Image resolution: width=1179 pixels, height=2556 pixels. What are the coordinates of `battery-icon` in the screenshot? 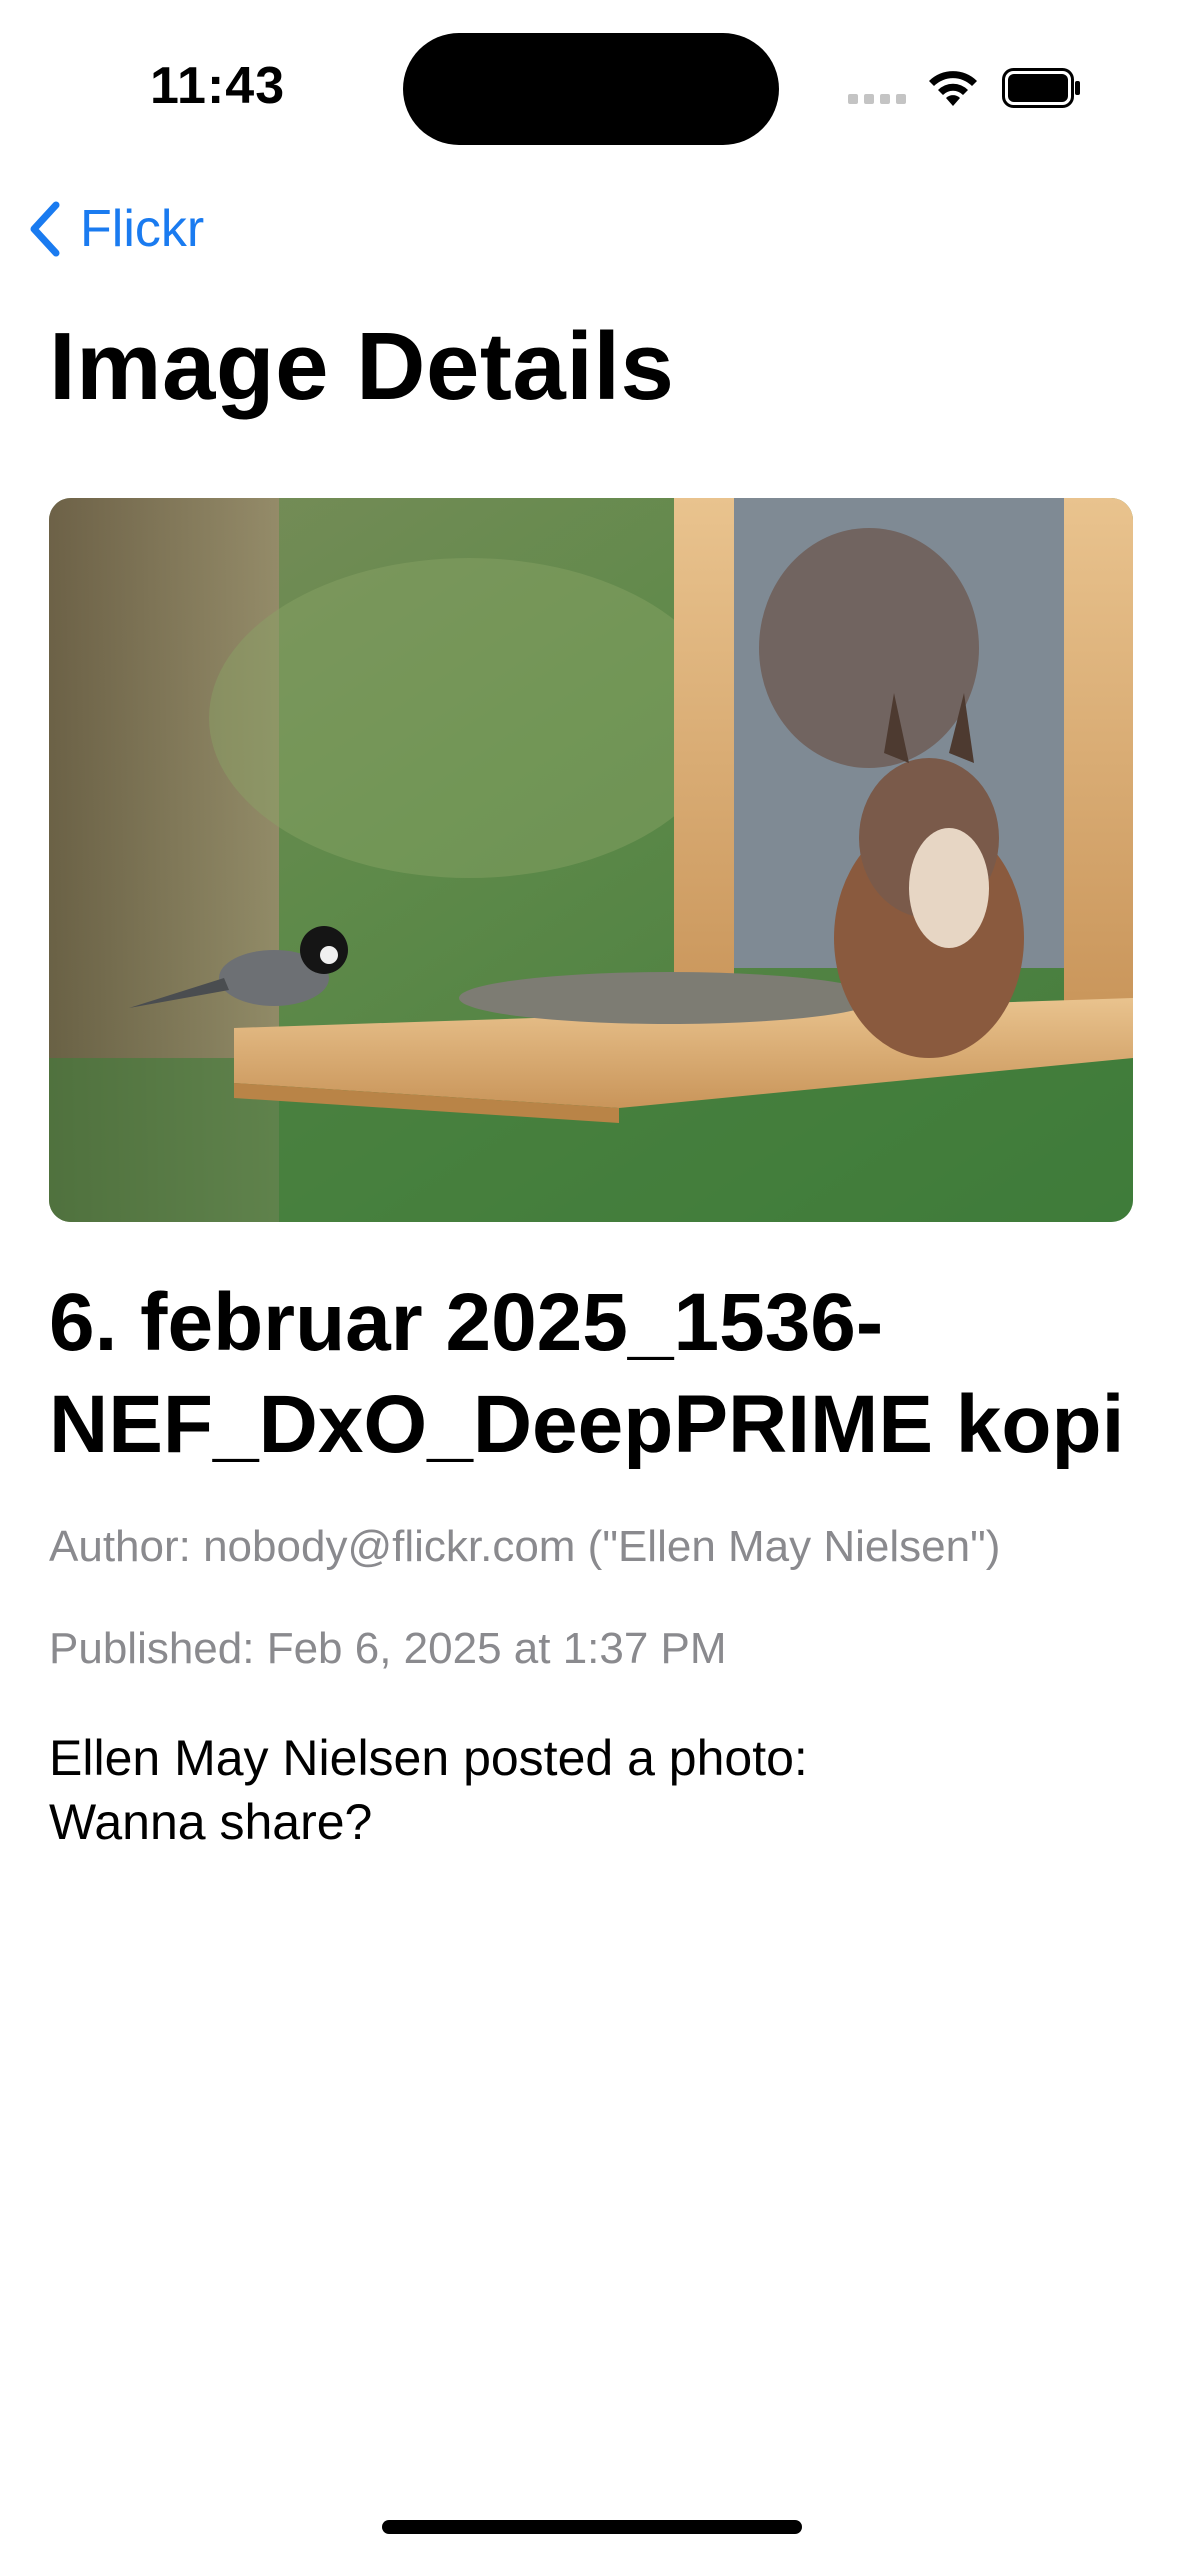 It's located at (1041, 88).